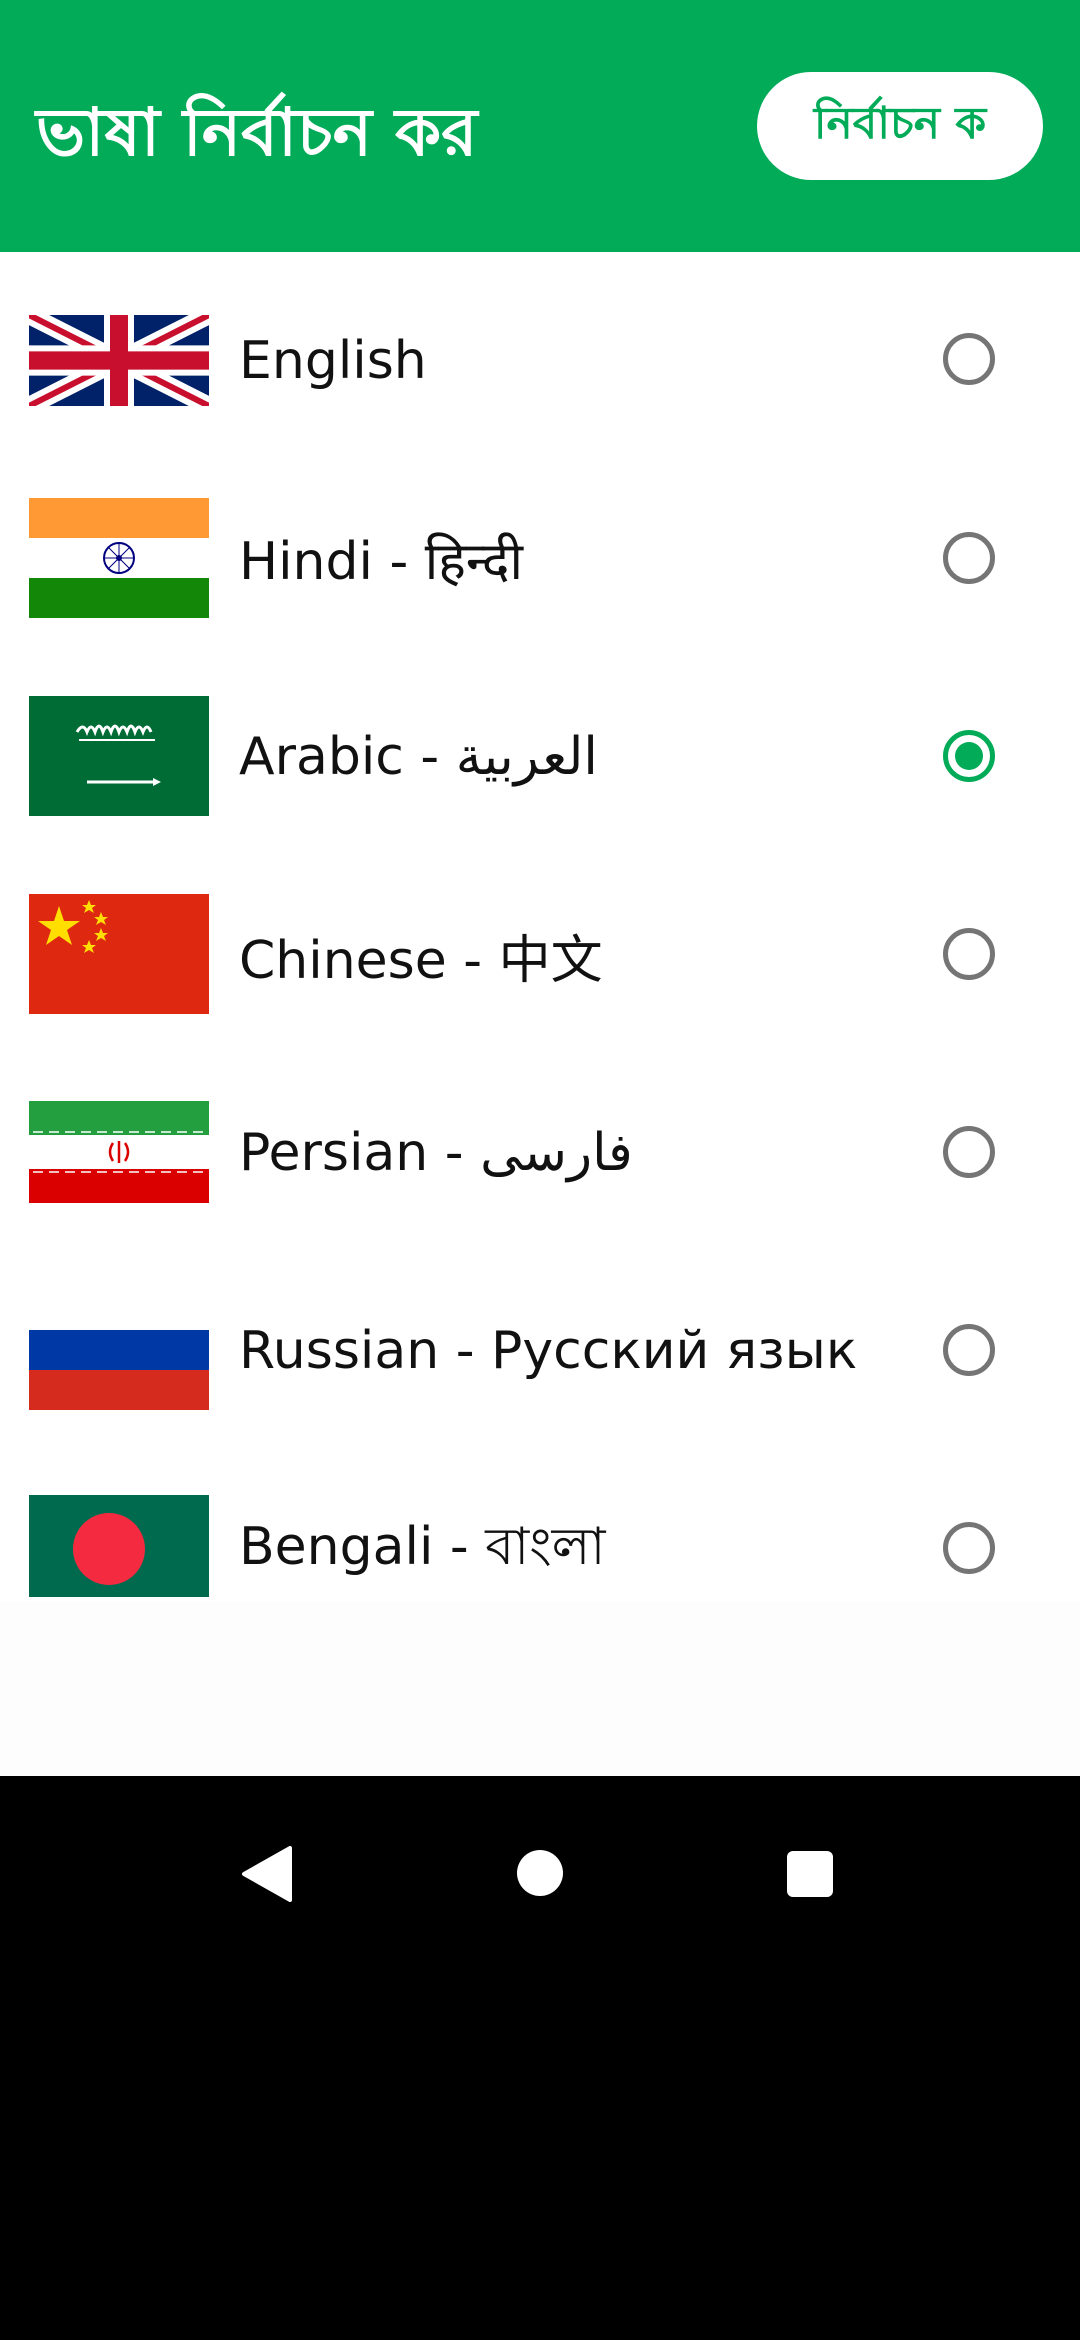 The image size is (1080, 2340). I want to click on iran-flag-icon, so click(119, 1152).